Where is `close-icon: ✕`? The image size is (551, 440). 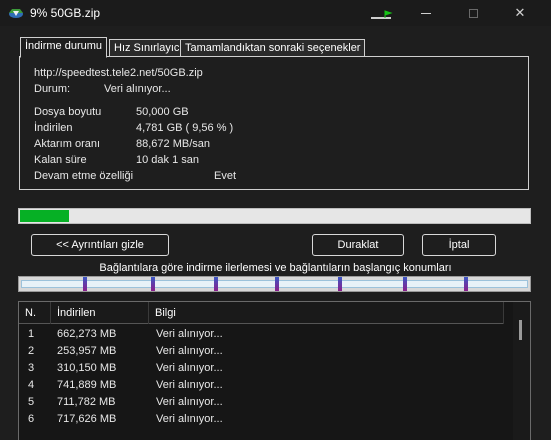
close-icon: ✕ is located at coordinates (520, 12).